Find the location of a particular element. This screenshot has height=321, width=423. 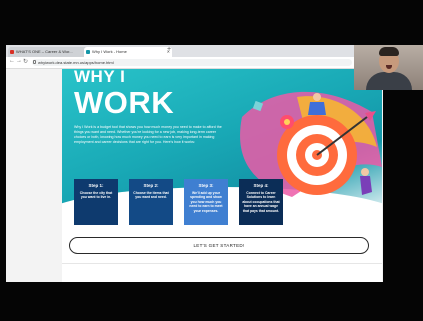

person-body-icon is located at coordinates (317, 108).